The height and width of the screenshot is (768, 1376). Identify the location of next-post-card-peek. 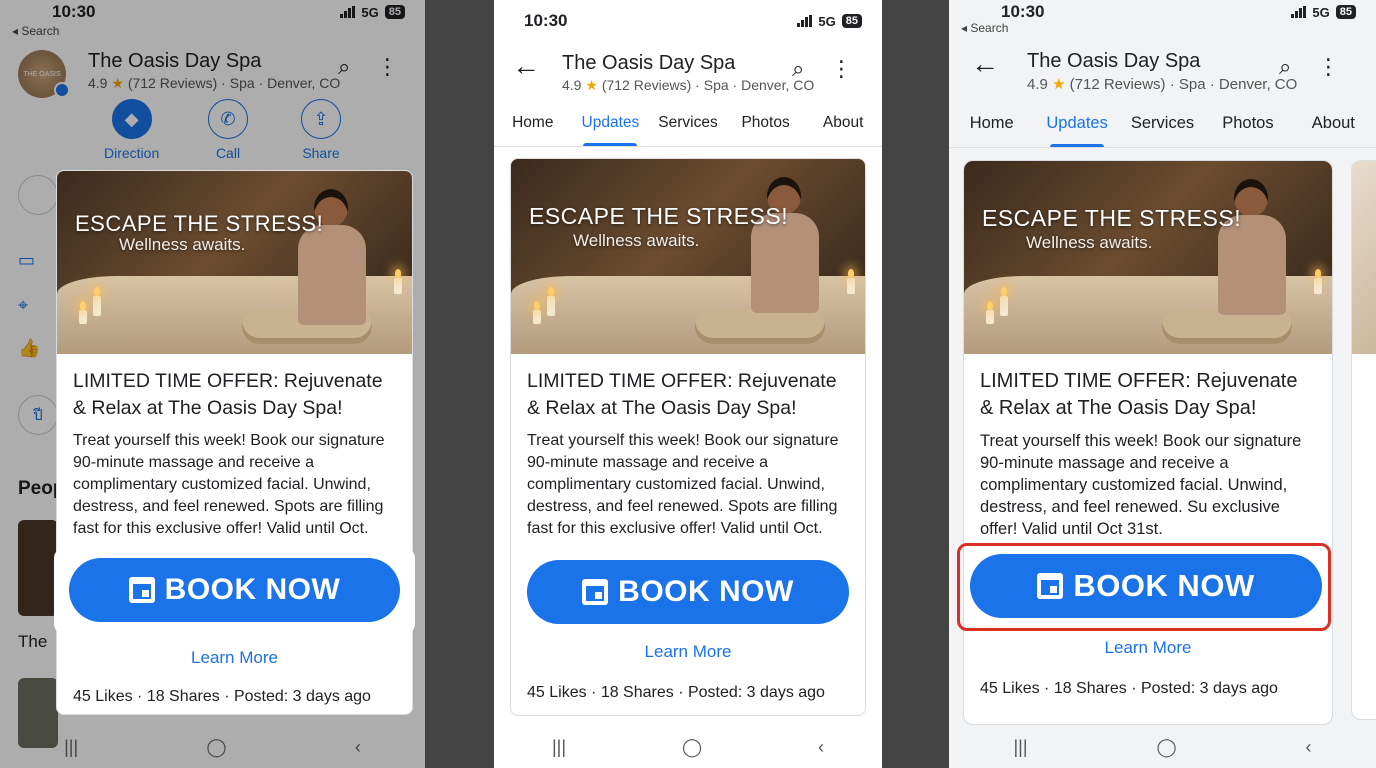
(1363, 440).